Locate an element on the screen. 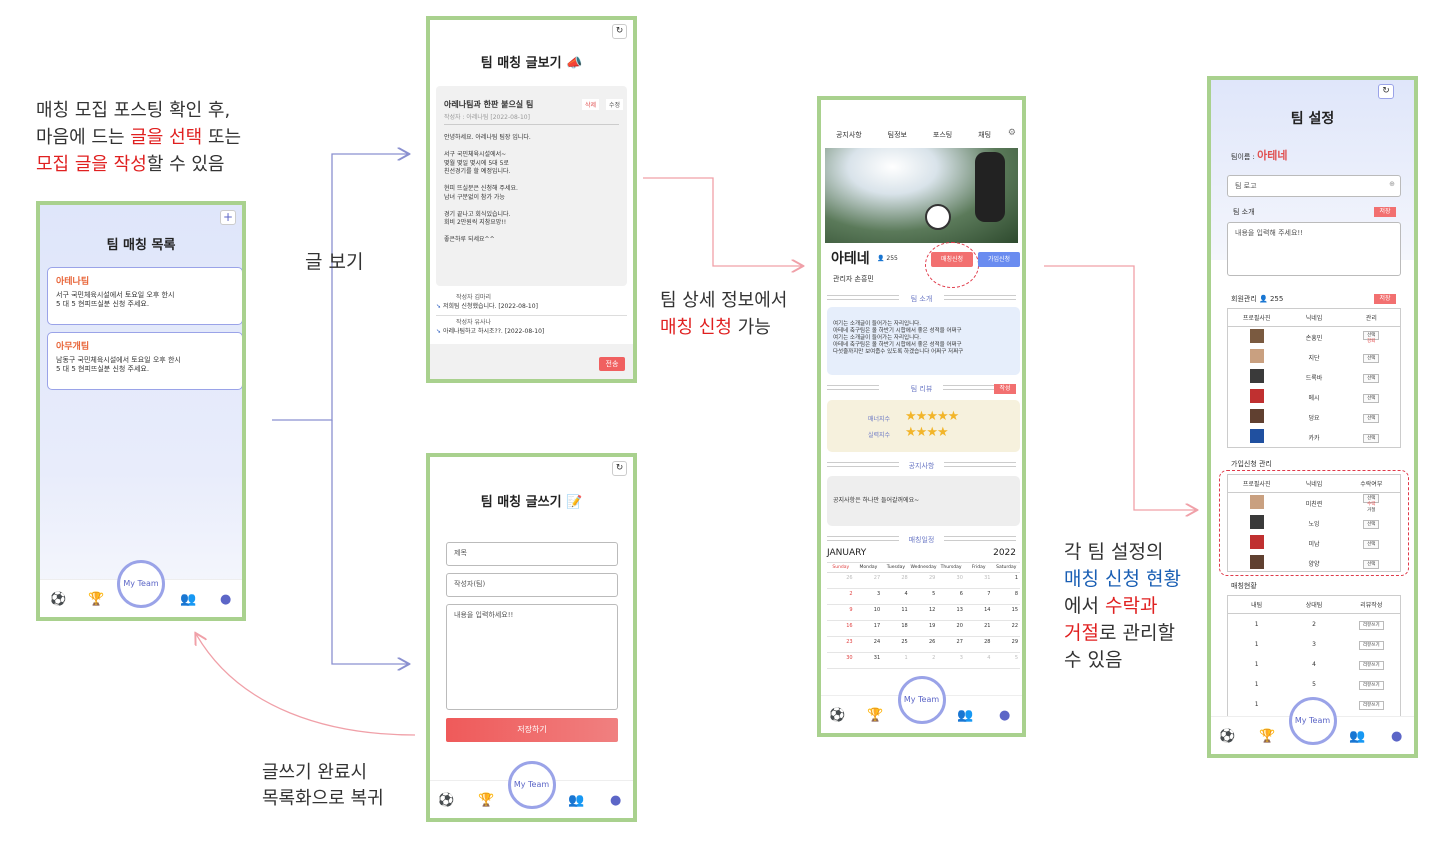 This screenshot has width=1452, height=844. calendar-day: 10 is located at coordinates (869, 612).